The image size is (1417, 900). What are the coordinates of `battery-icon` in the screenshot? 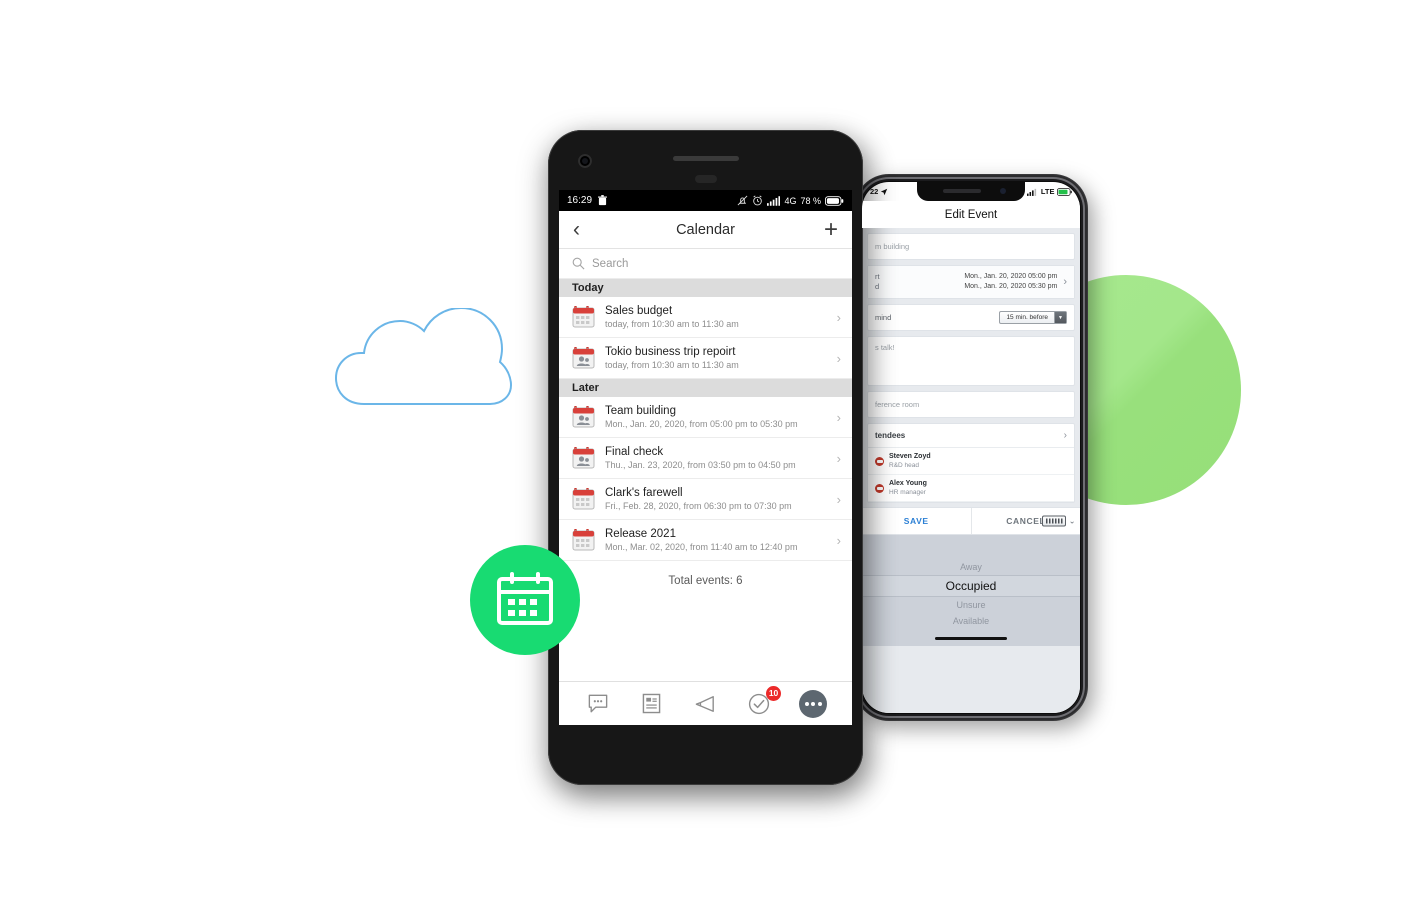 It's located at (834, 200).